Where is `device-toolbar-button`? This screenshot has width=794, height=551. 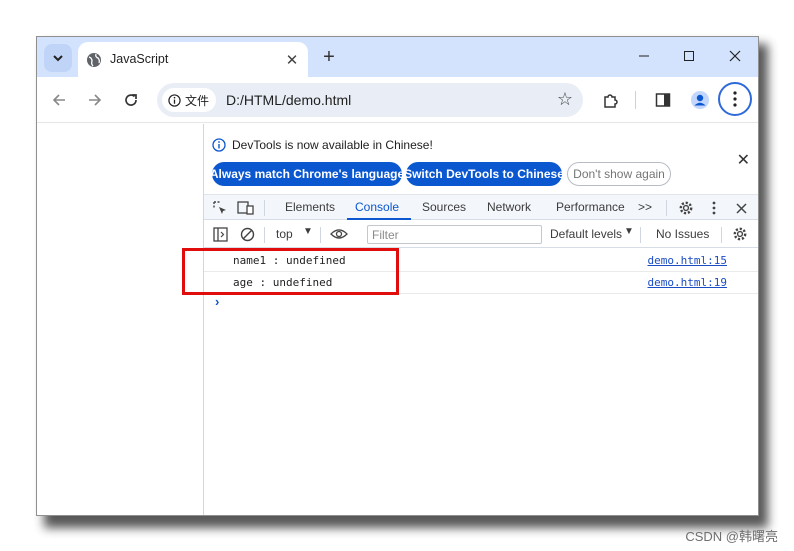
device-toolbar-button is located at coordinates (246, 208).